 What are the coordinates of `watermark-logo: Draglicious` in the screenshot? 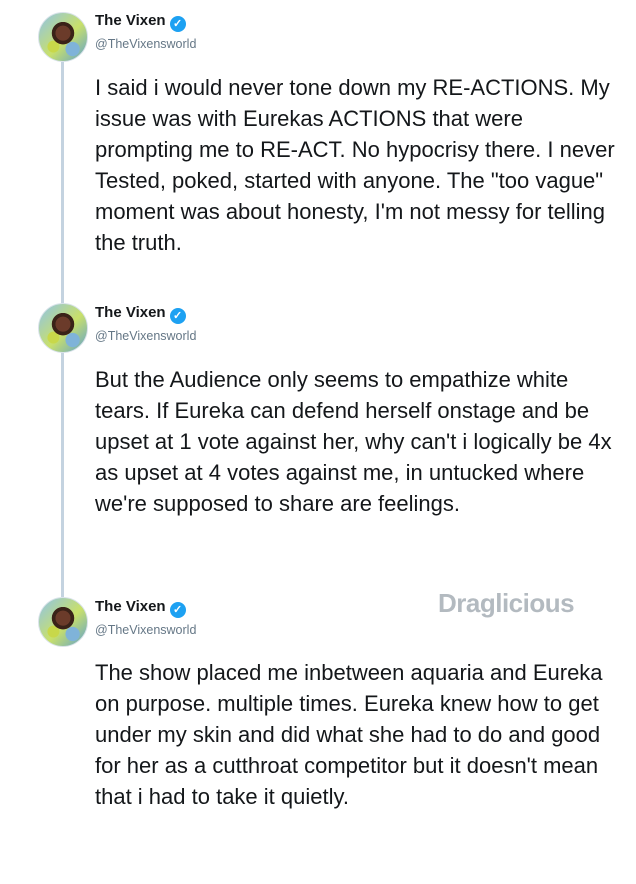 It's located at (506, 603).